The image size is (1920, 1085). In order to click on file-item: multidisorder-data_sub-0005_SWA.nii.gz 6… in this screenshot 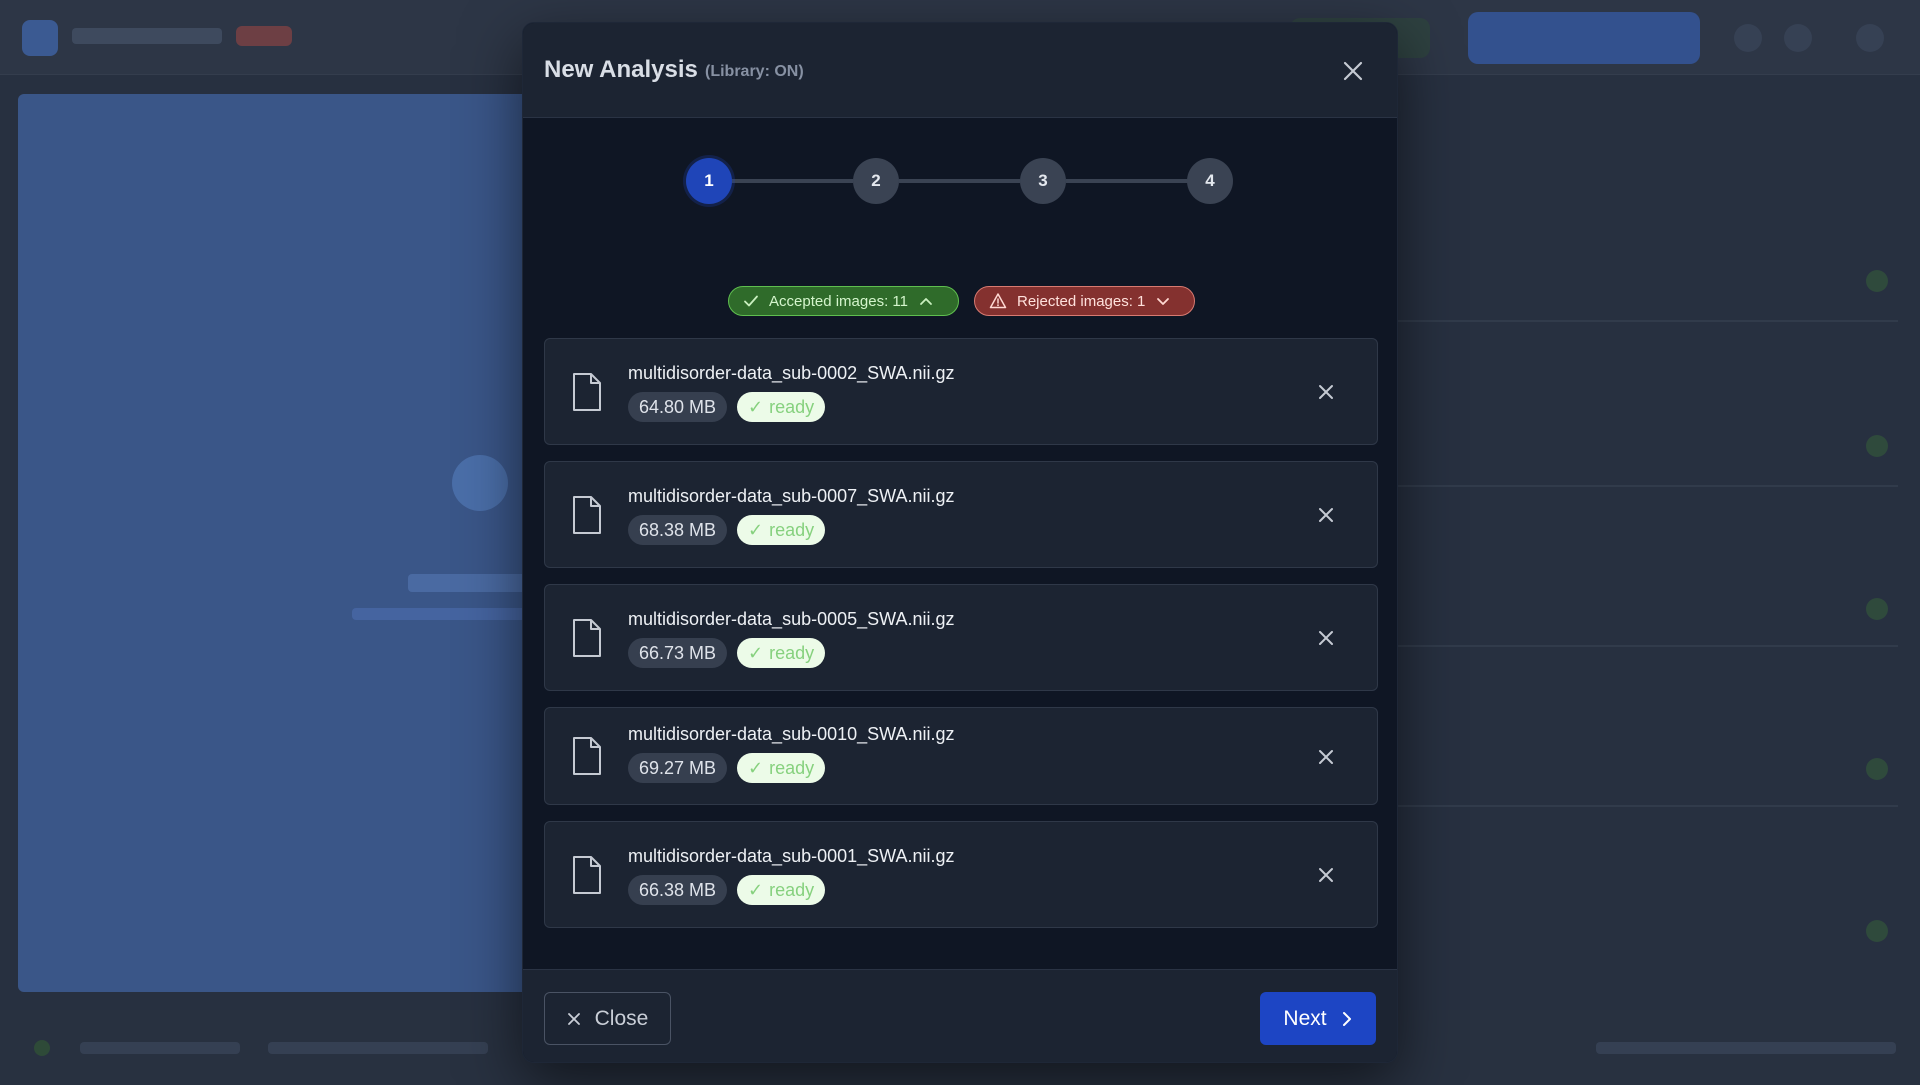, I will do `click(961, 637)`.